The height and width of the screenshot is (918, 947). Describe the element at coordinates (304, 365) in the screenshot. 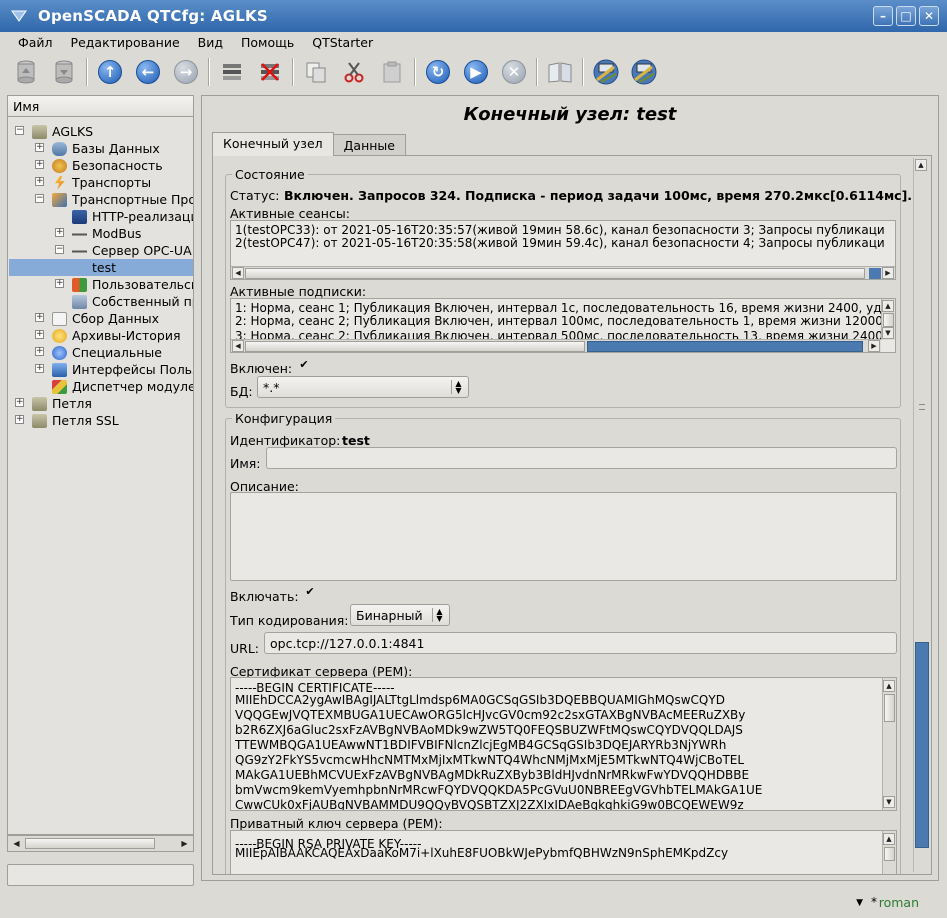

I see `enabled-checkbox: ✔` at that location.